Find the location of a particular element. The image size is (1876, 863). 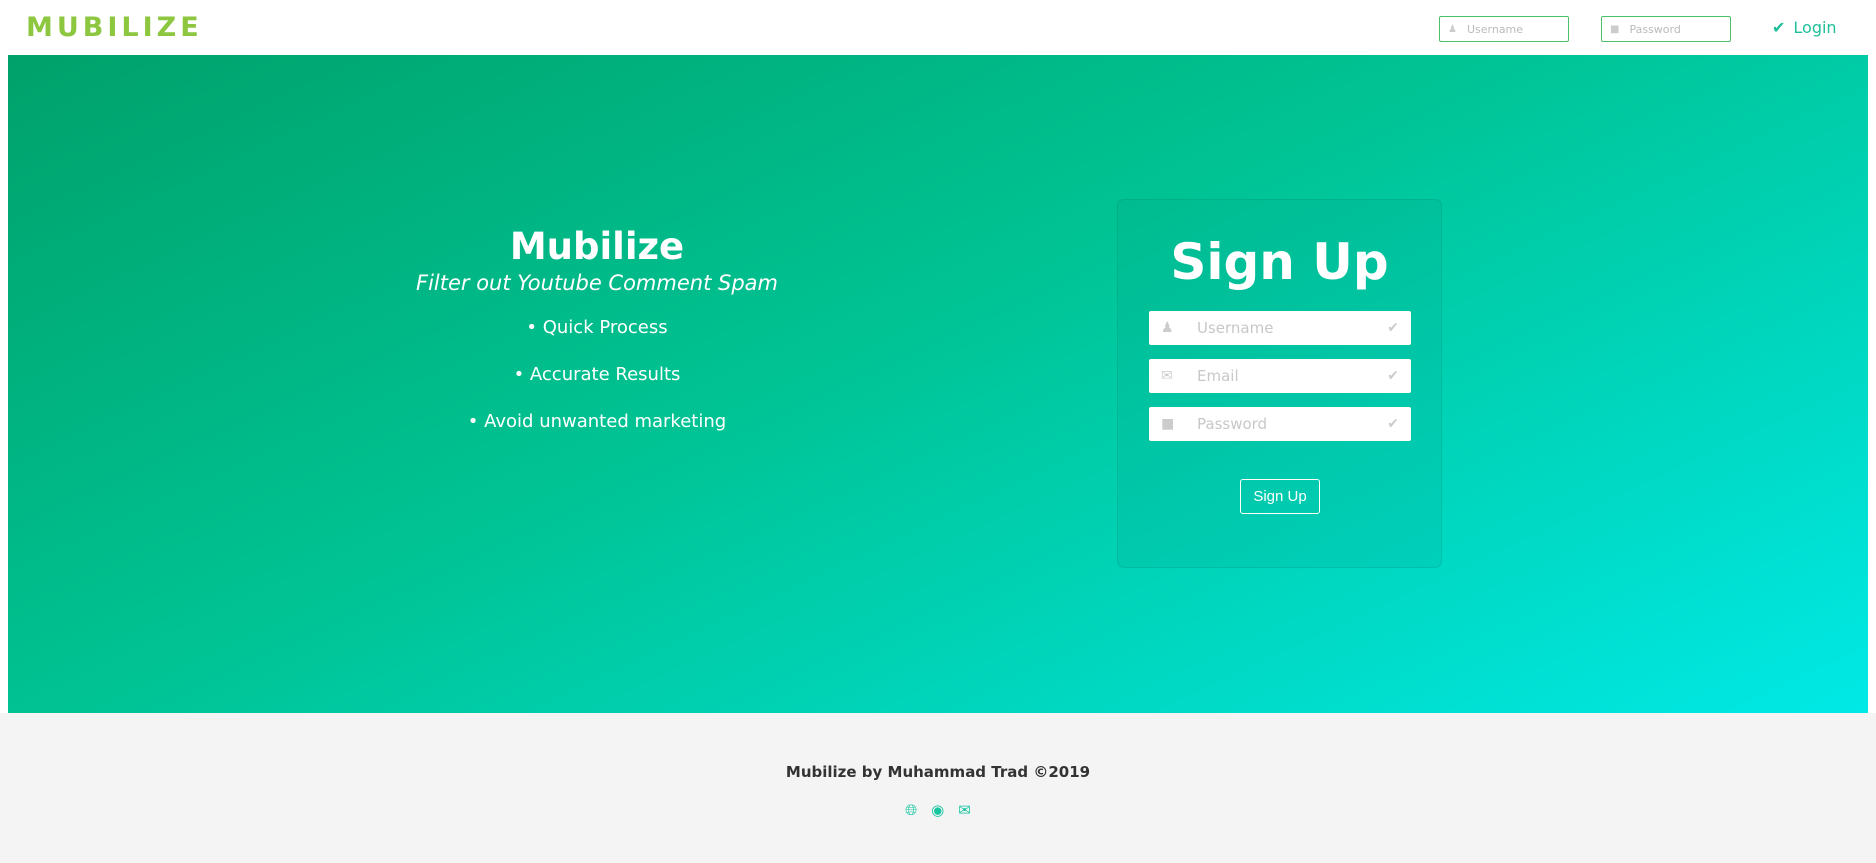

feature-item: • Accurate Results is located at coordinates (597, 374).